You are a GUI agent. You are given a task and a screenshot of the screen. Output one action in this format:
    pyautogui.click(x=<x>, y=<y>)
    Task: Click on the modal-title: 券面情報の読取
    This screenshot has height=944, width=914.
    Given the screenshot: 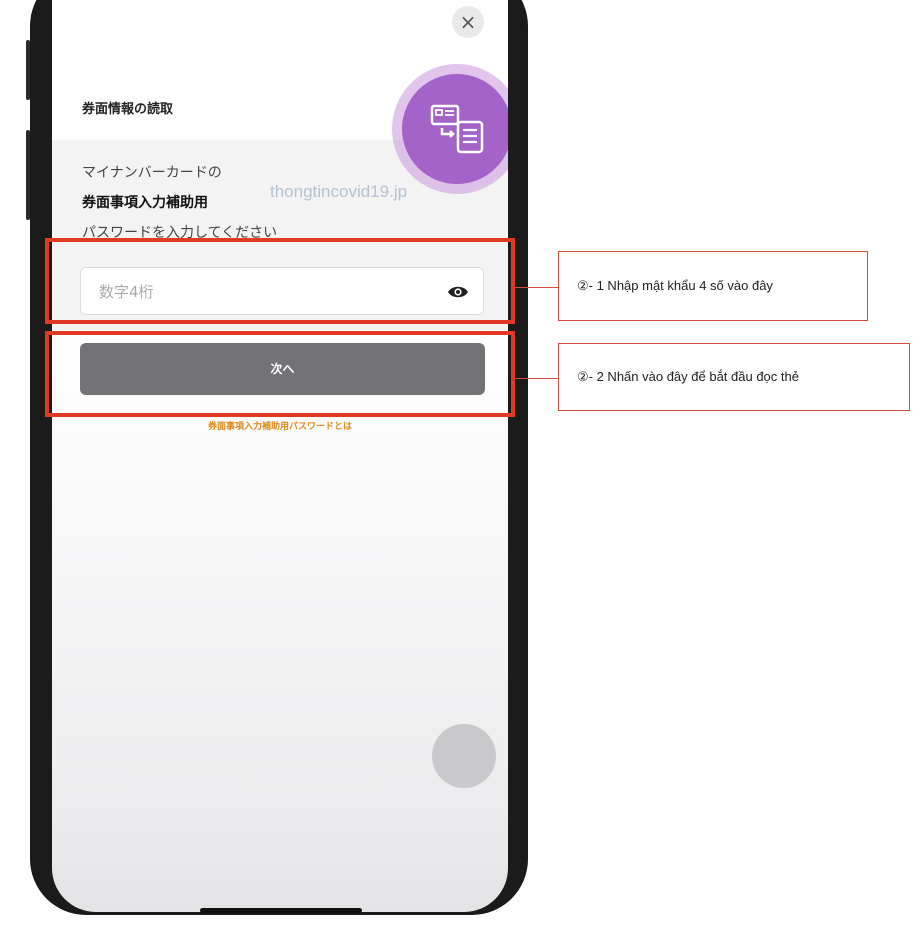 What is the action you would take?
    pyautogui.click(x=128, y=109)
    